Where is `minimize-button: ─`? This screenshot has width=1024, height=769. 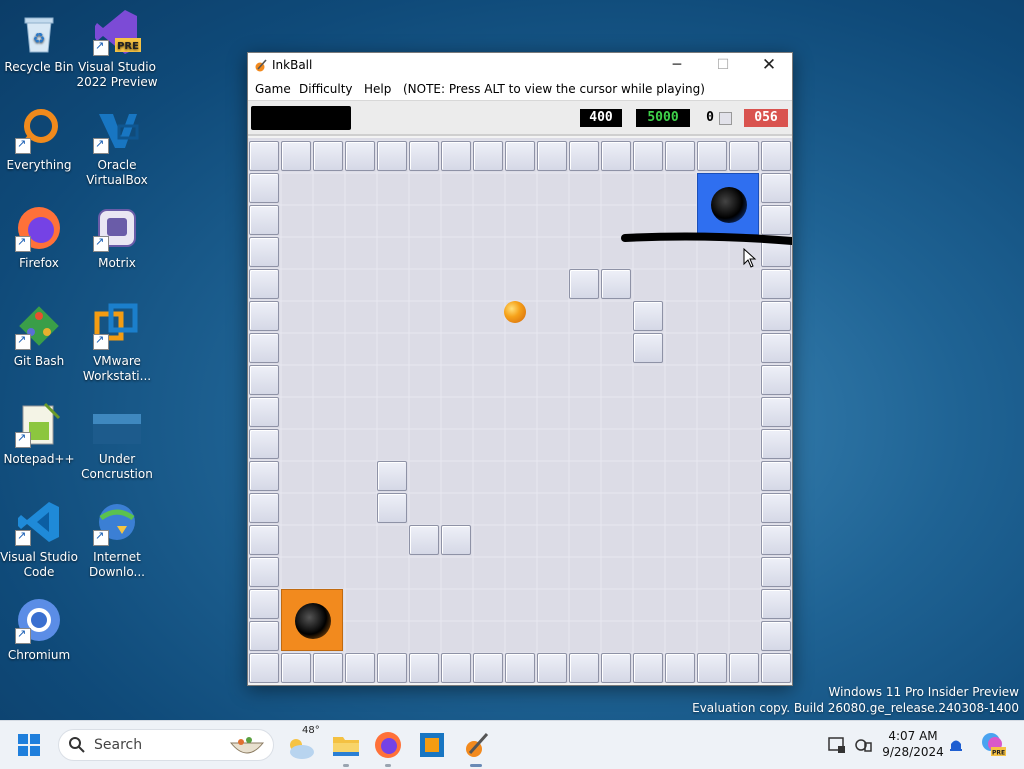
minimize-button: ─ is located at coordinates (677, 65).